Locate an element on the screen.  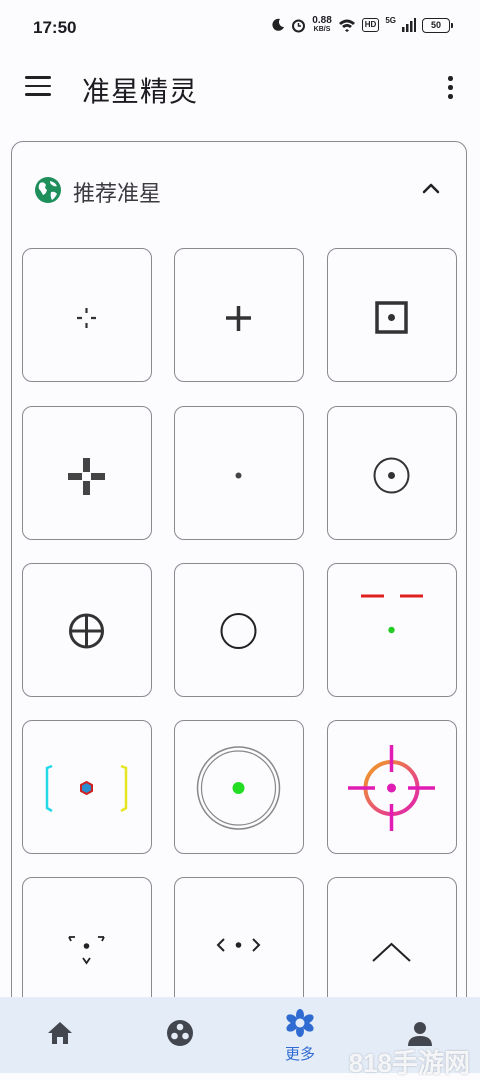
palette-icon is located at coordinates (180, 1033).